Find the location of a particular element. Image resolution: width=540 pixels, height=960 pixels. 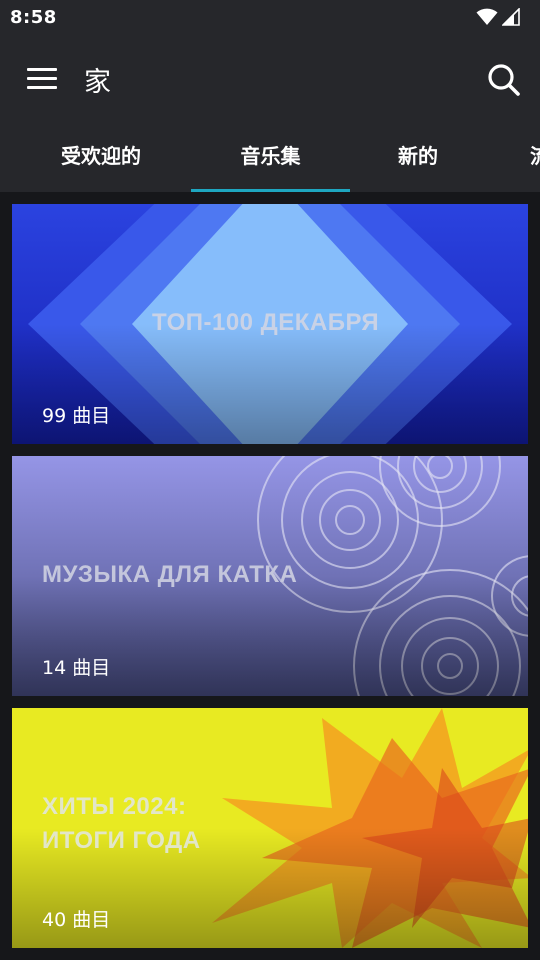

track-count: 14 曲目 is located at coordinates (76, 668).